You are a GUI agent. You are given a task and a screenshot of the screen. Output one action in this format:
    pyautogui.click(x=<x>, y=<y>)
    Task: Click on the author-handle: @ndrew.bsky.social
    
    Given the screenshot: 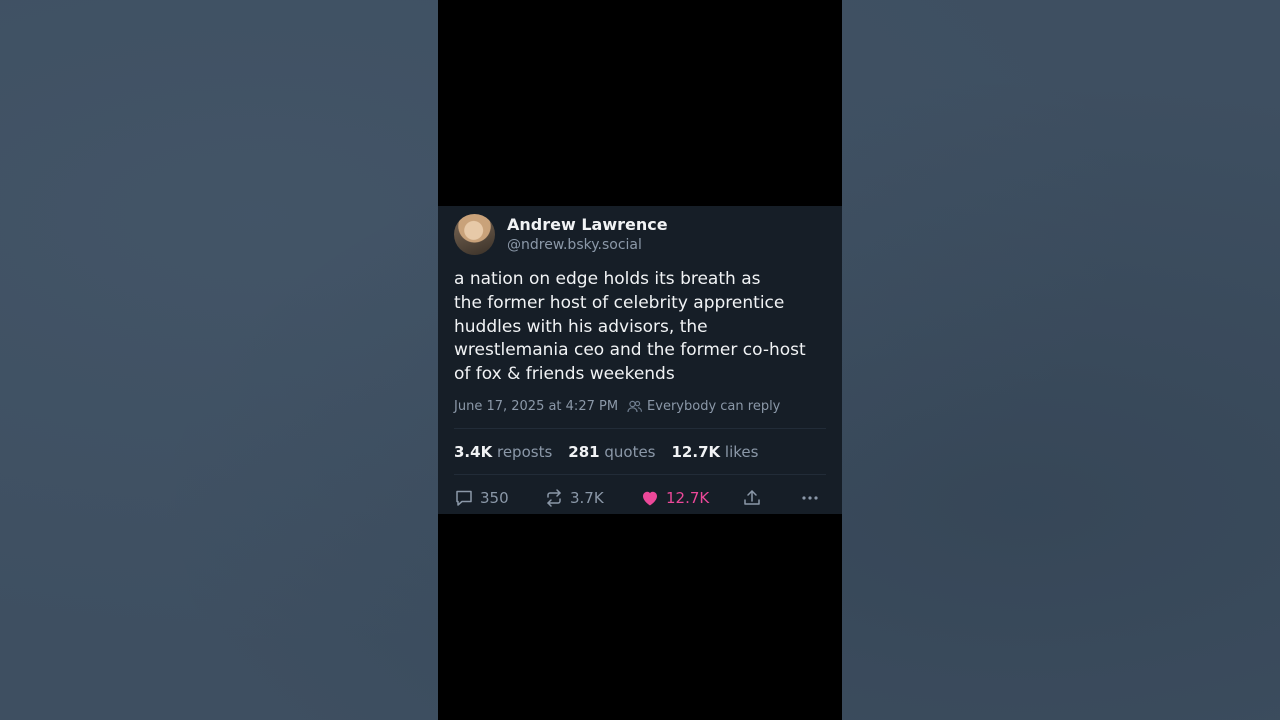 What is the action you would take?
    pyautogui.click(x=574, y=245)
    